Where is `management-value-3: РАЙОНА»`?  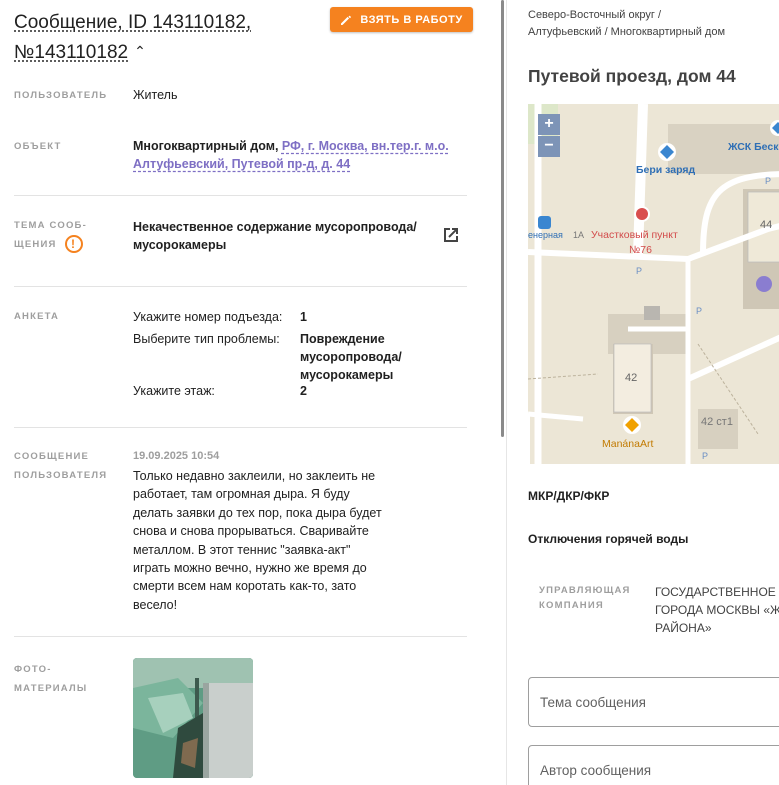 management-value-3: РАЙОНА» is located at coordinates (683, 628).